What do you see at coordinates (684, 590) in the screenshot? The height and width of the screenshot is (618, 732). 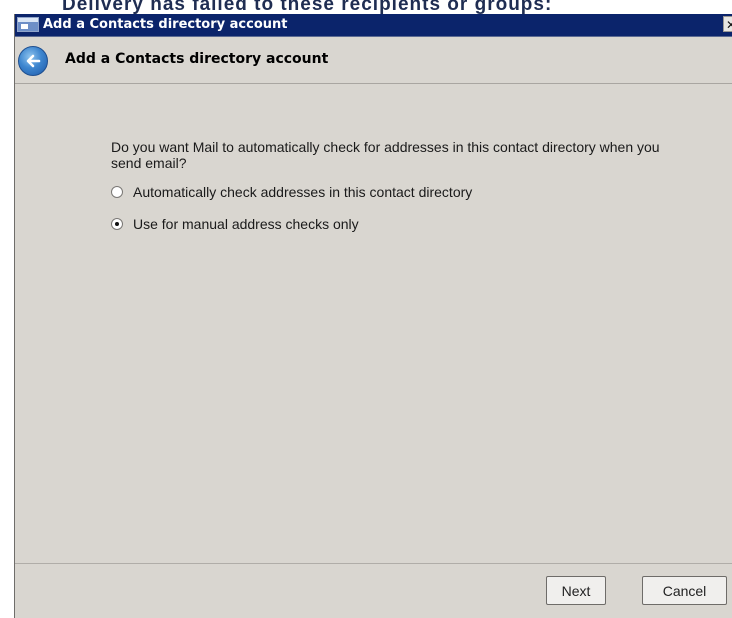 I see `cancel-button: Cancel` at bounding box center [684, 590].